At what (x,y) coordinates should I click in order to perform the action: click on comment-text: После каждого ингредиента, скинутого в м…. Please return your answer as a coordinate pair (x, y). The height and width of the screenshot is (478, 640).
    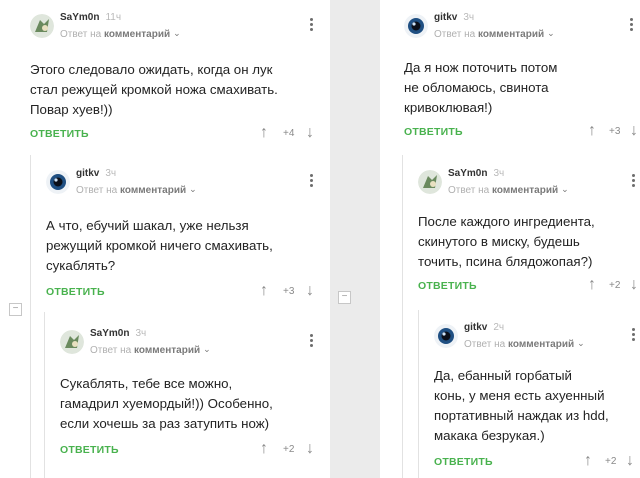
    Looking at the image, I should click on (506, 242).